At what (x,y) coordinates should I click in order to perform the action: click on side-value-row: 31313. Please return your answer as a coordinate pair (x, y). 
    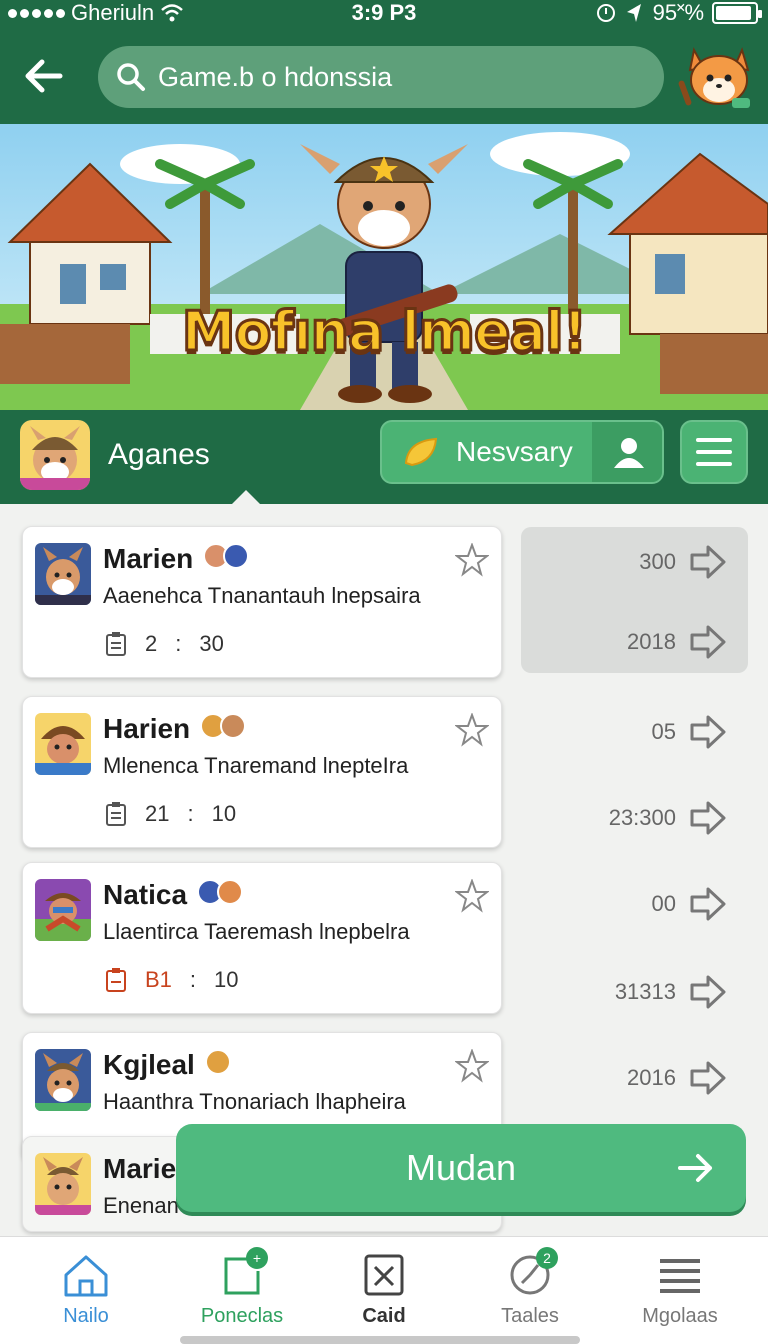
    Looking at the image, I should click on (671, 992).